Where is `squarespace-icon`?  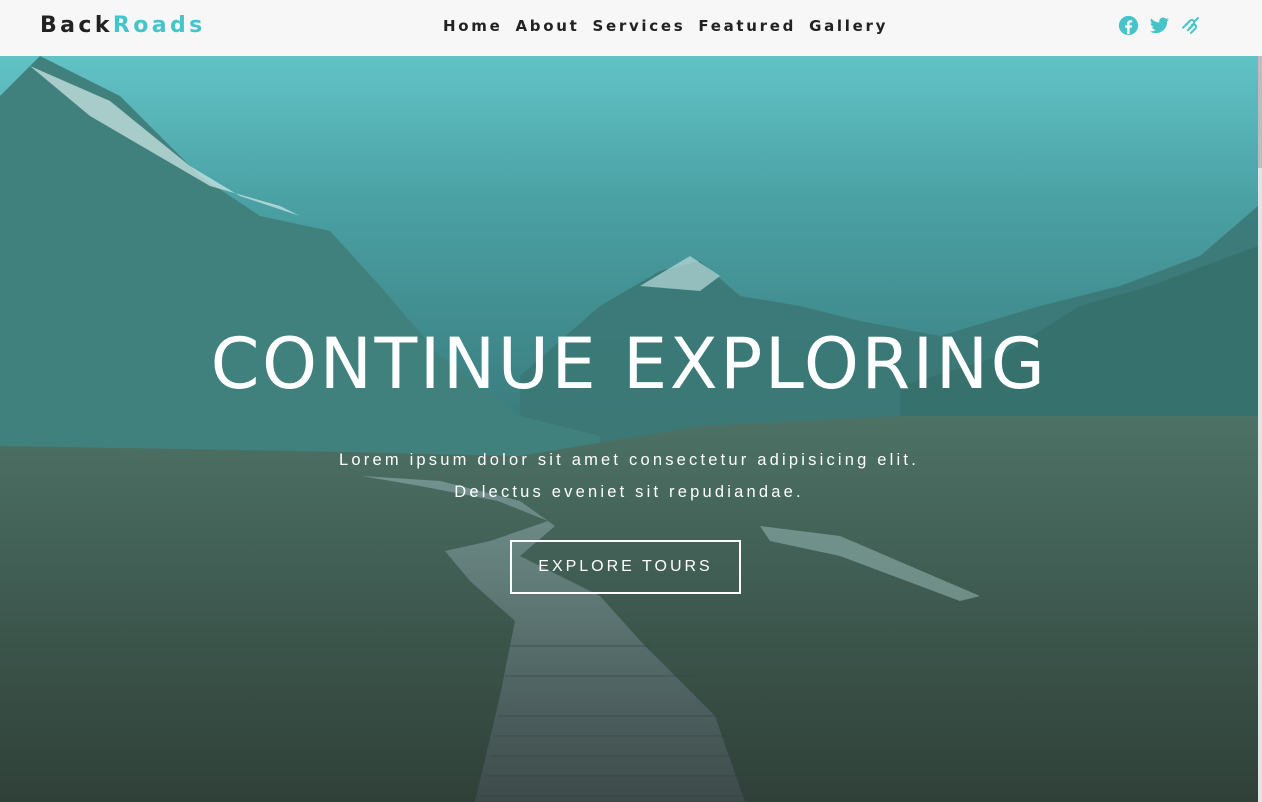 squarespace-icon is located at coordinates (1190, 25).